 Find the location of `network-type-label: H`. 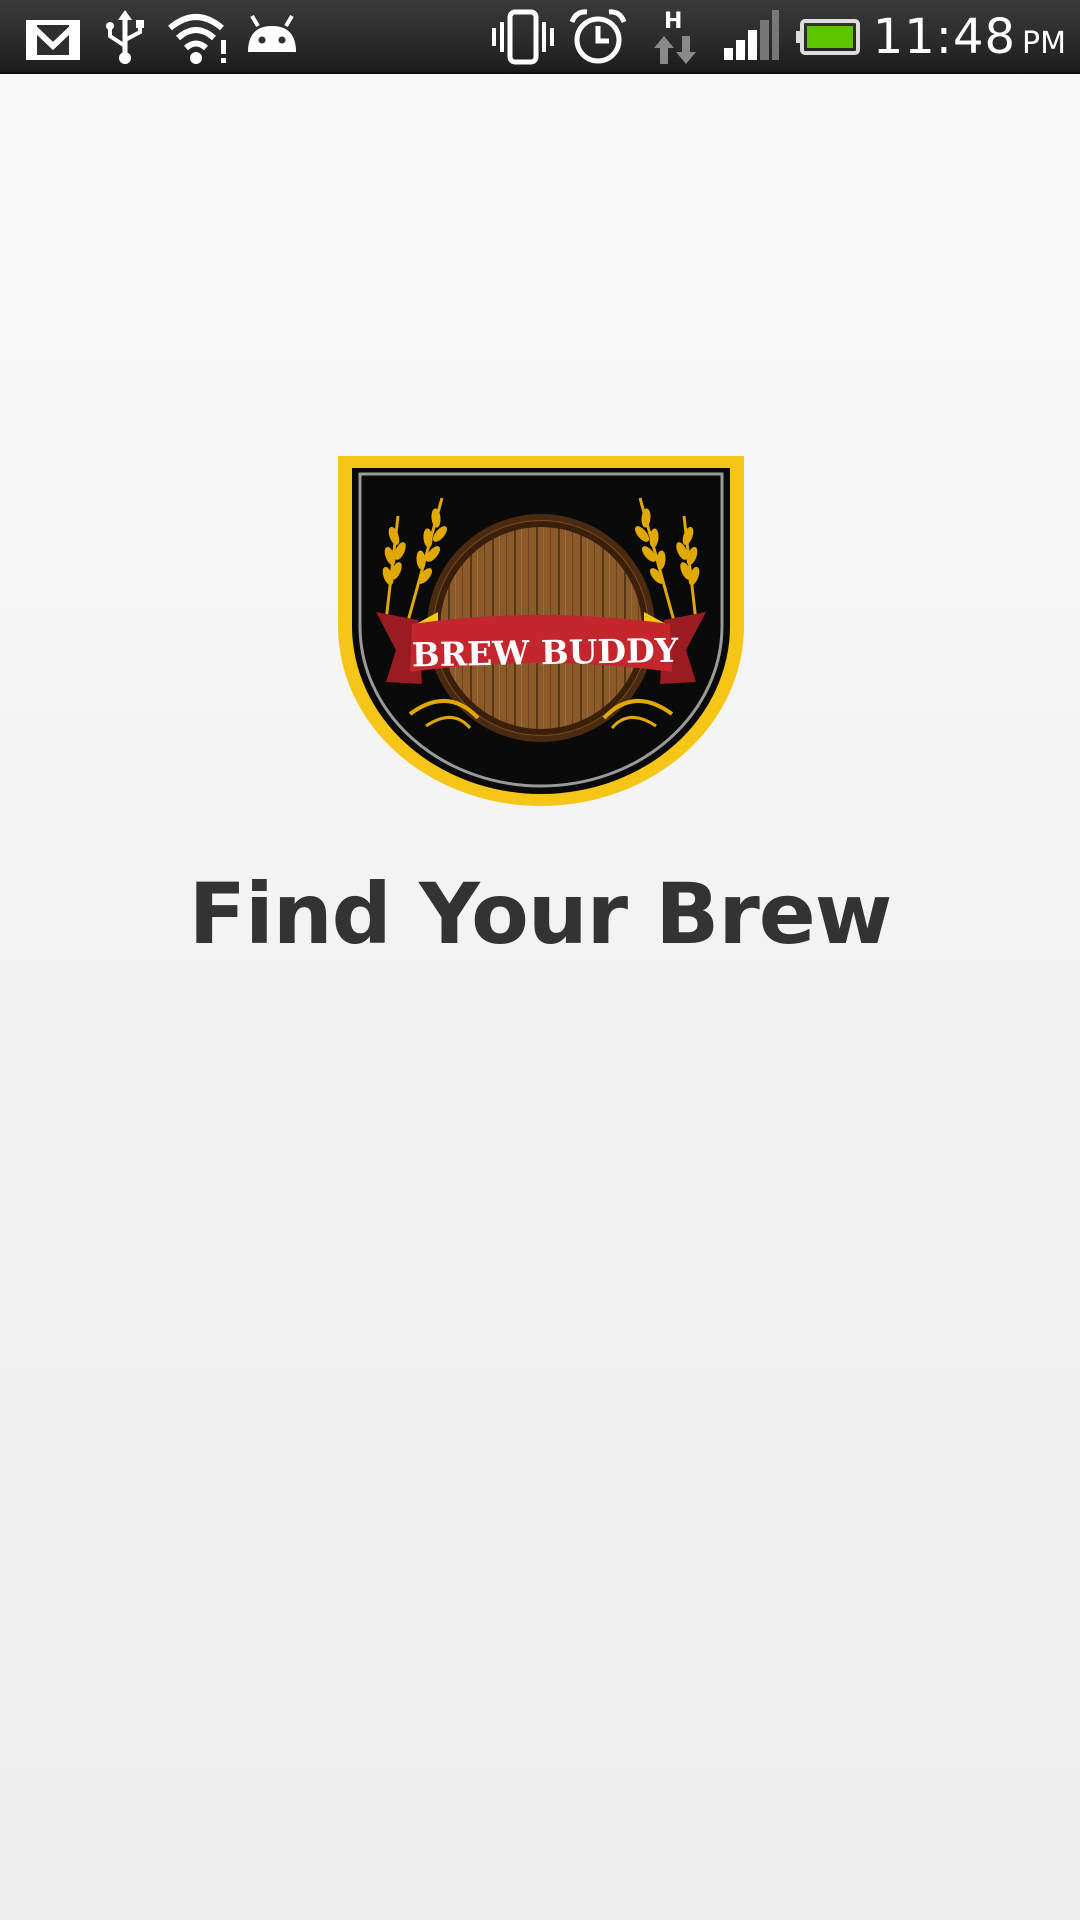

network-type-label: H is located at coordinates (673, 21).